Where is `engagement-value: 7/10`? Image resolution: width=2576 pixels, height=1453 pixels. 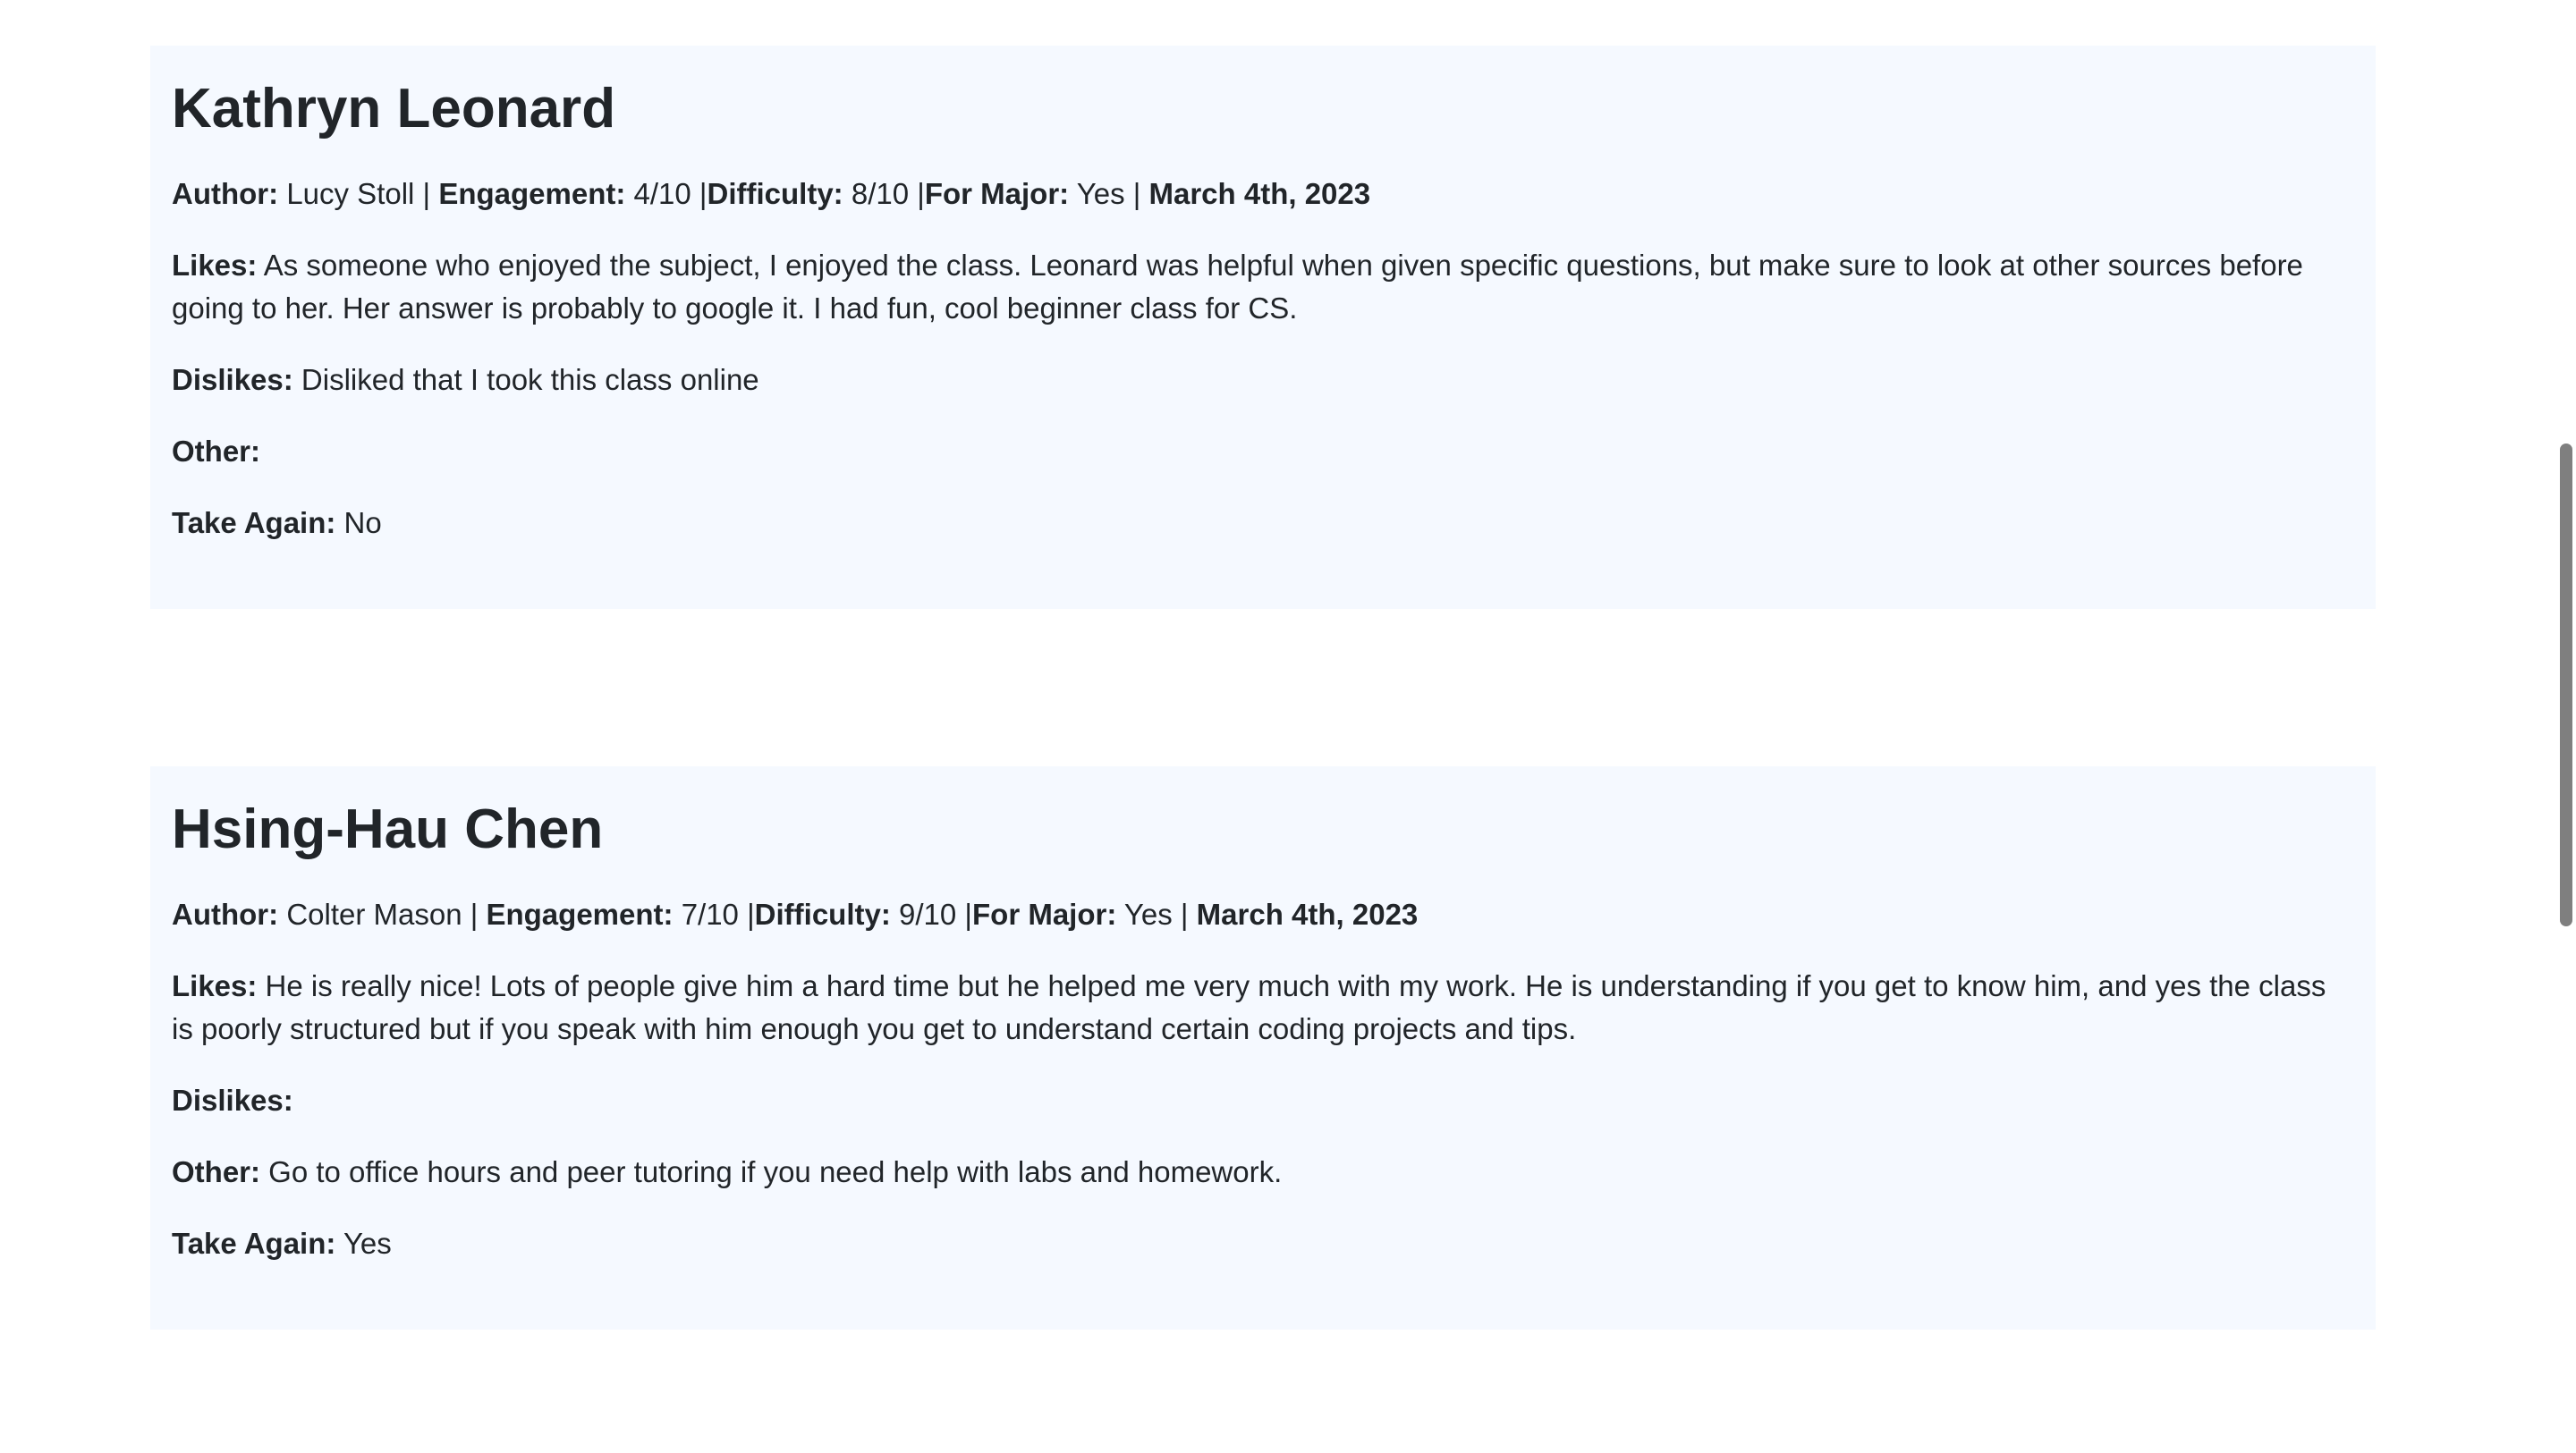 engagement-value: 7/10 is located at coordinates (710, 914).